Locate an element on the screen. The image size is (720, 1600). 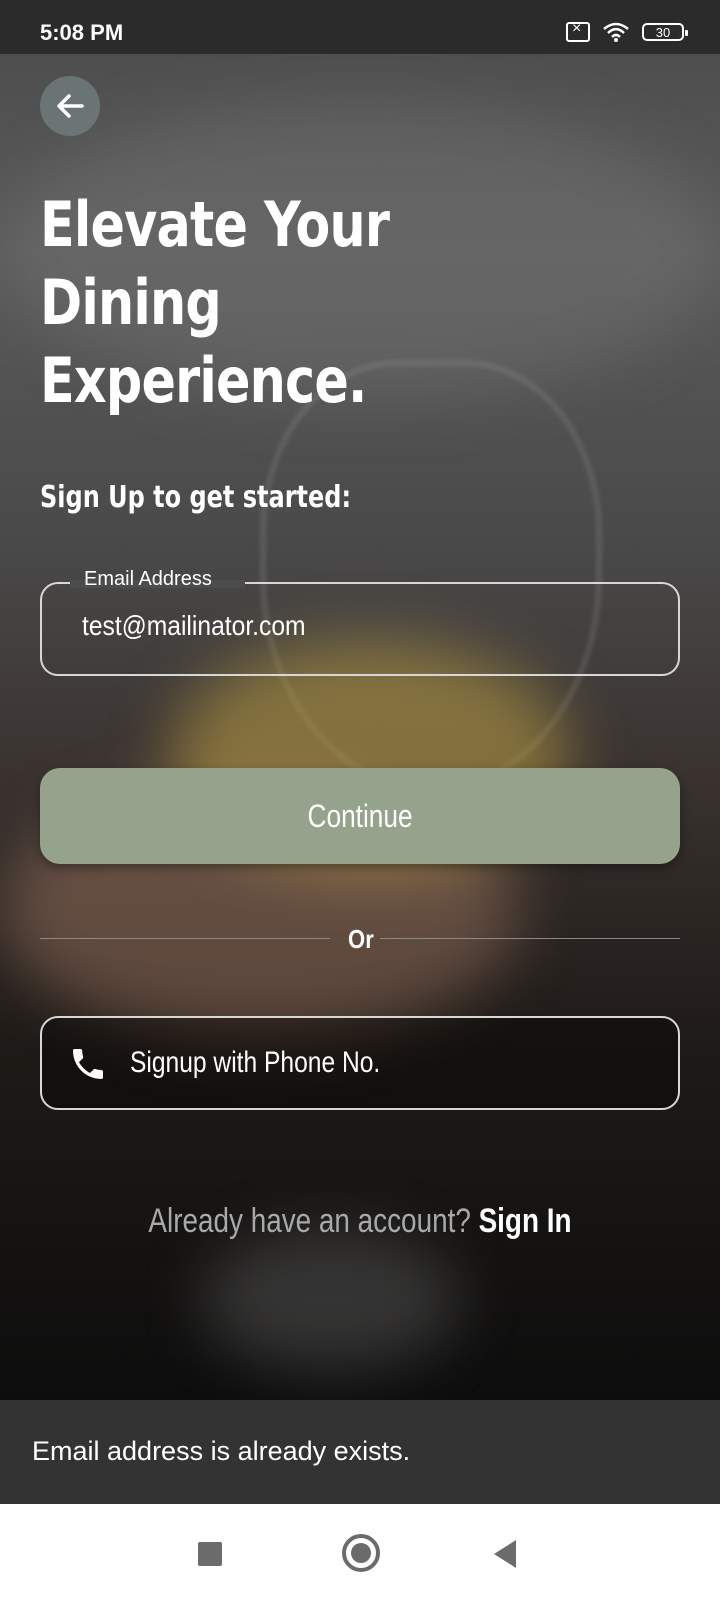
nav-back-icon is located at coordinates (505, 1554).